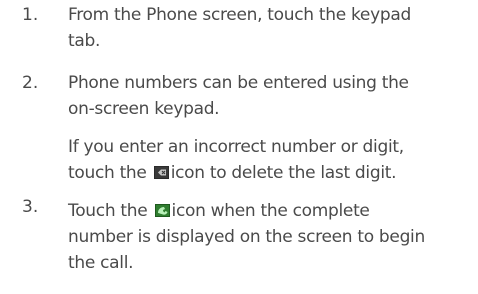  I want to click on step-line: Touch the icon when the complete, so click(268, 211).